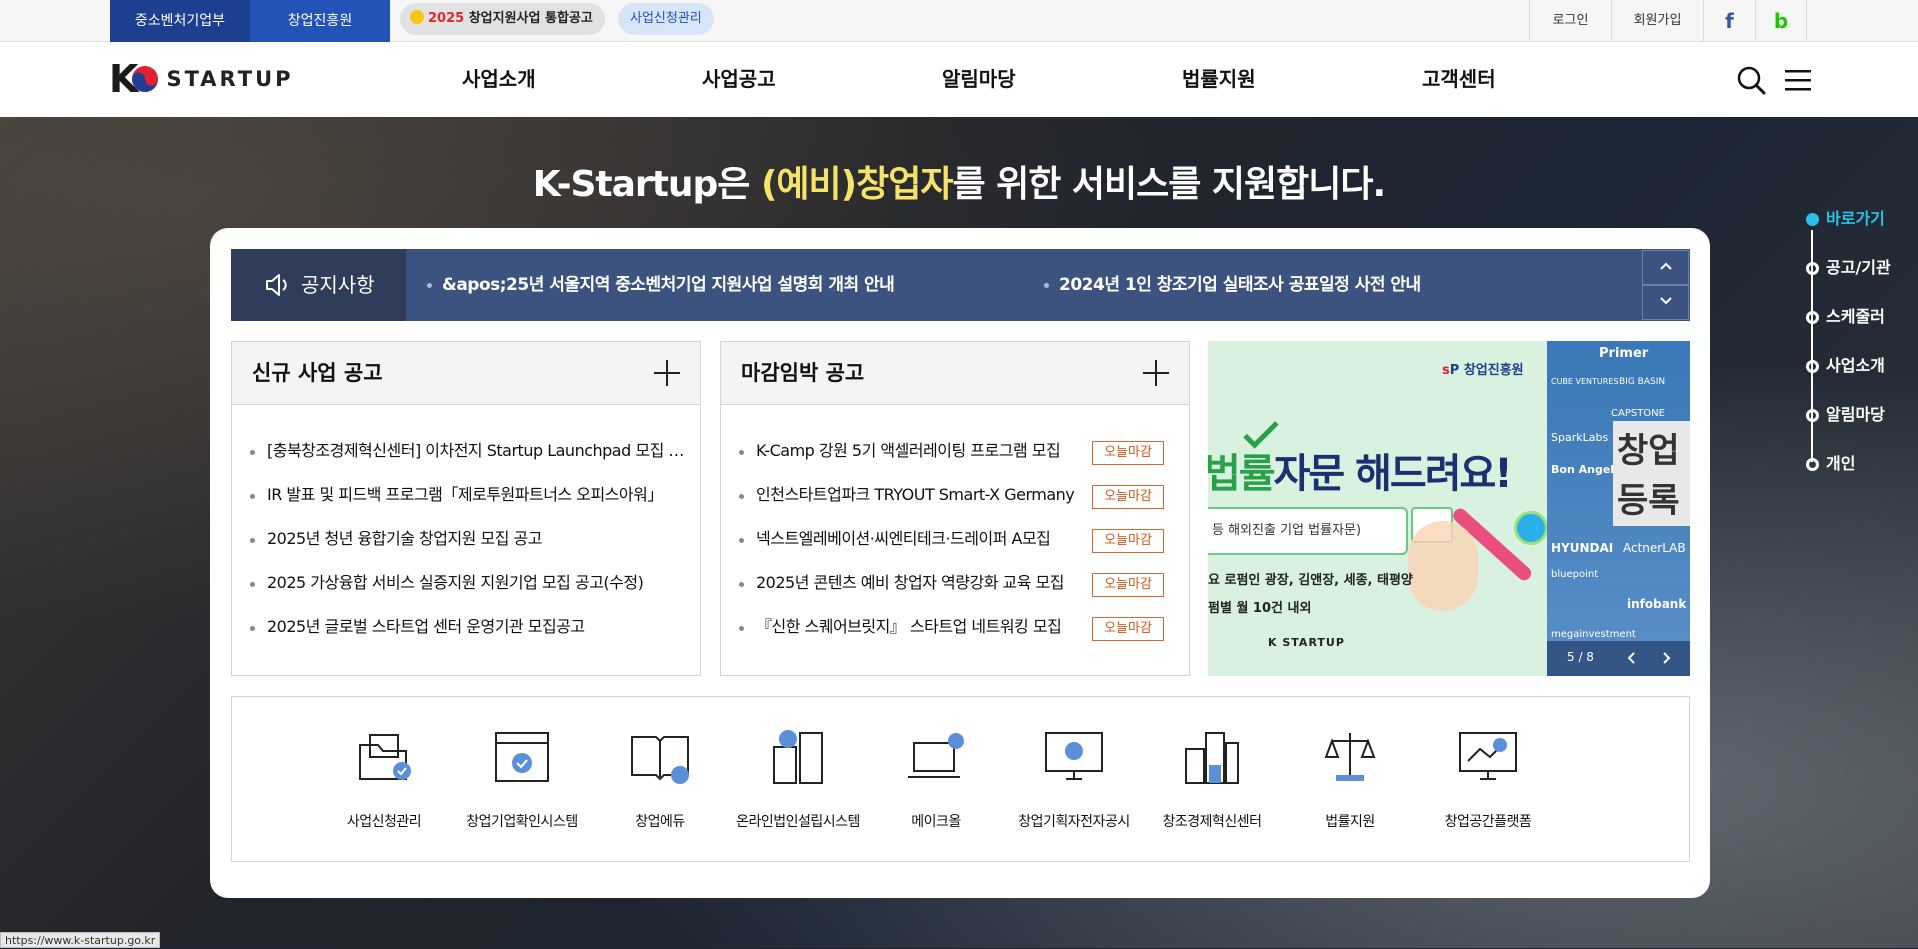  I want to click on service-label: 법률지원, so click(1350, 822).